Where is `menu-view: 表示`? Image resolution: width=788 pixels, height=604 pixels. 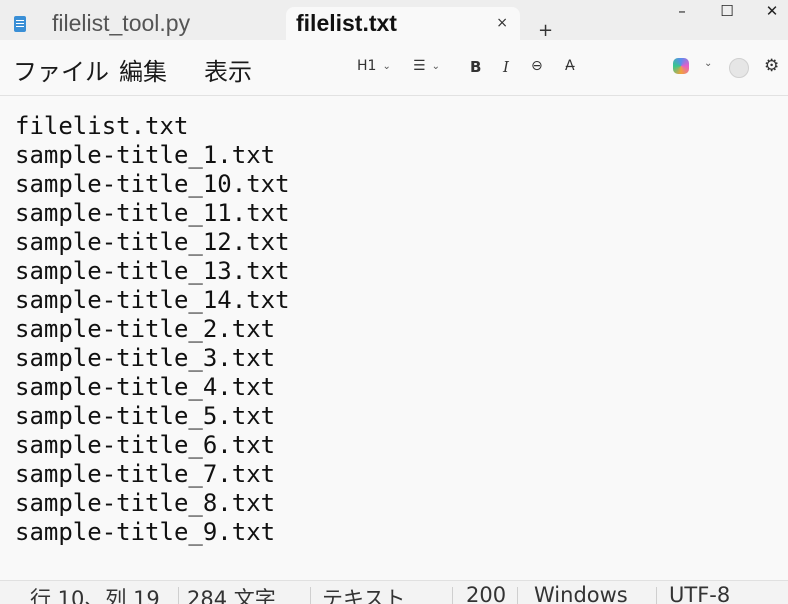 menu-view: 表示 is located at coordinates (228, 69).